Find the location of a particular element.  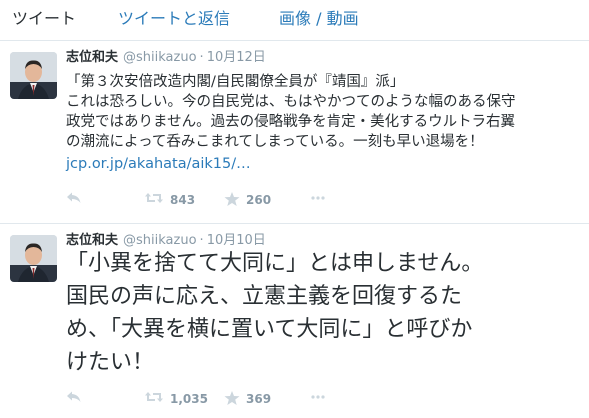

tweet-text-line: め、「大異を横に置いて大同に」と呼びか is located at coordinates (269, 329).